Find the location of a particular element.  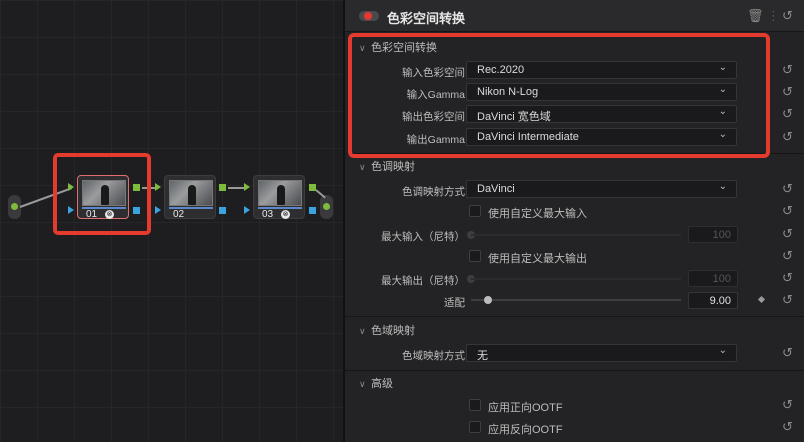

inverse-ootf-checkbox is located at coordinates (475, 427).